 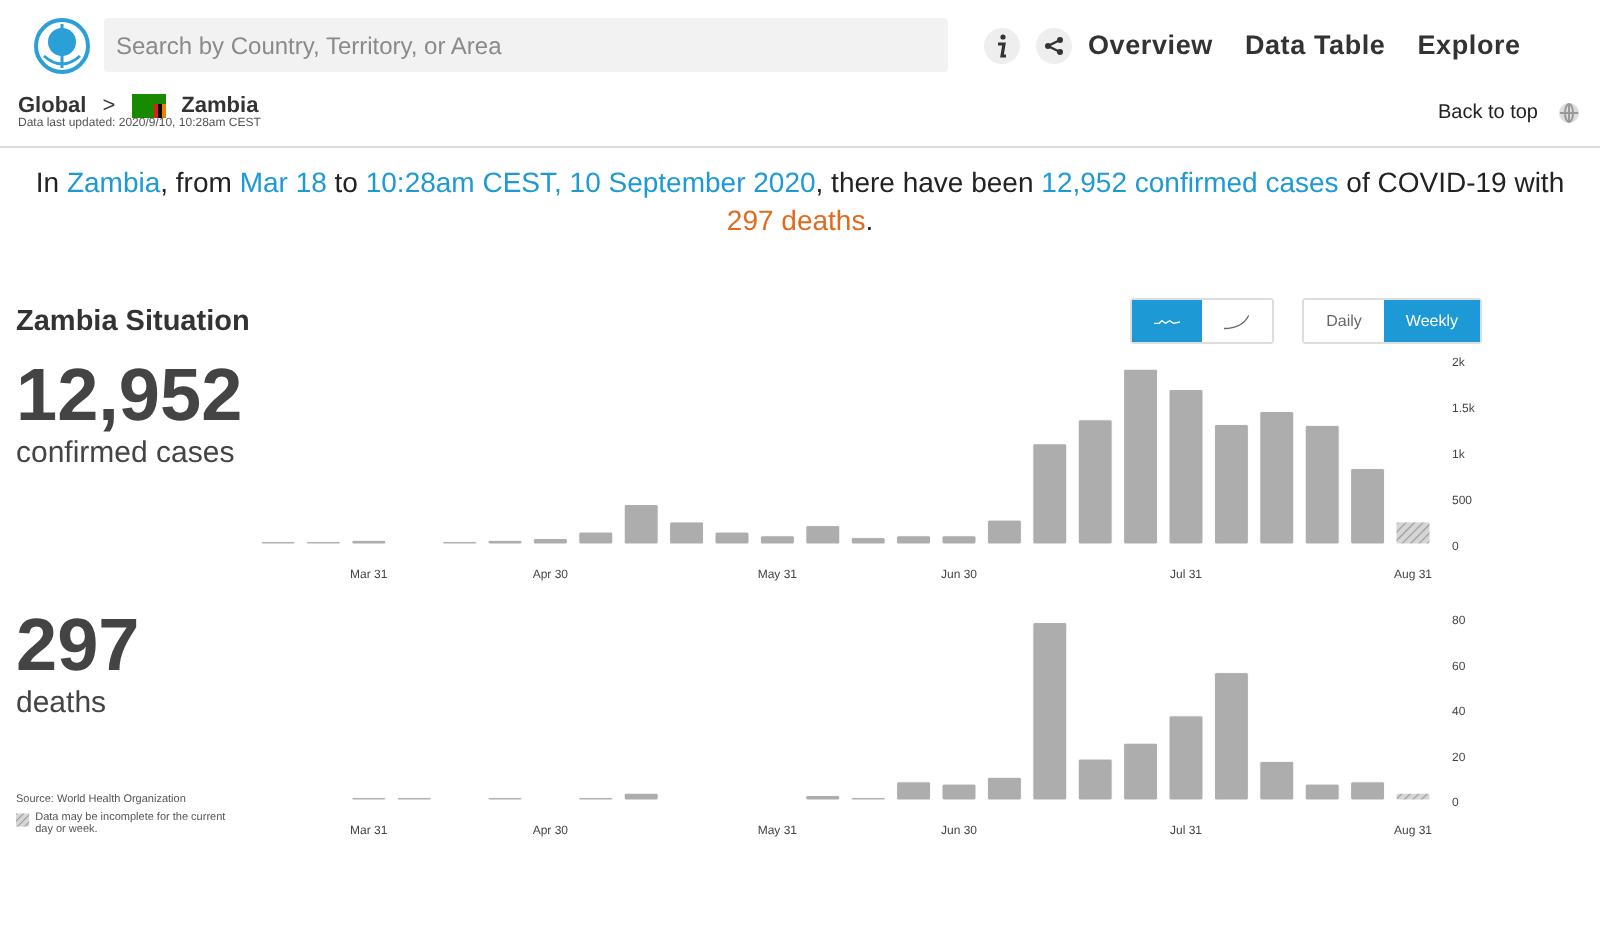 I want to click on total-count: 297, so click(x=79, y=646).